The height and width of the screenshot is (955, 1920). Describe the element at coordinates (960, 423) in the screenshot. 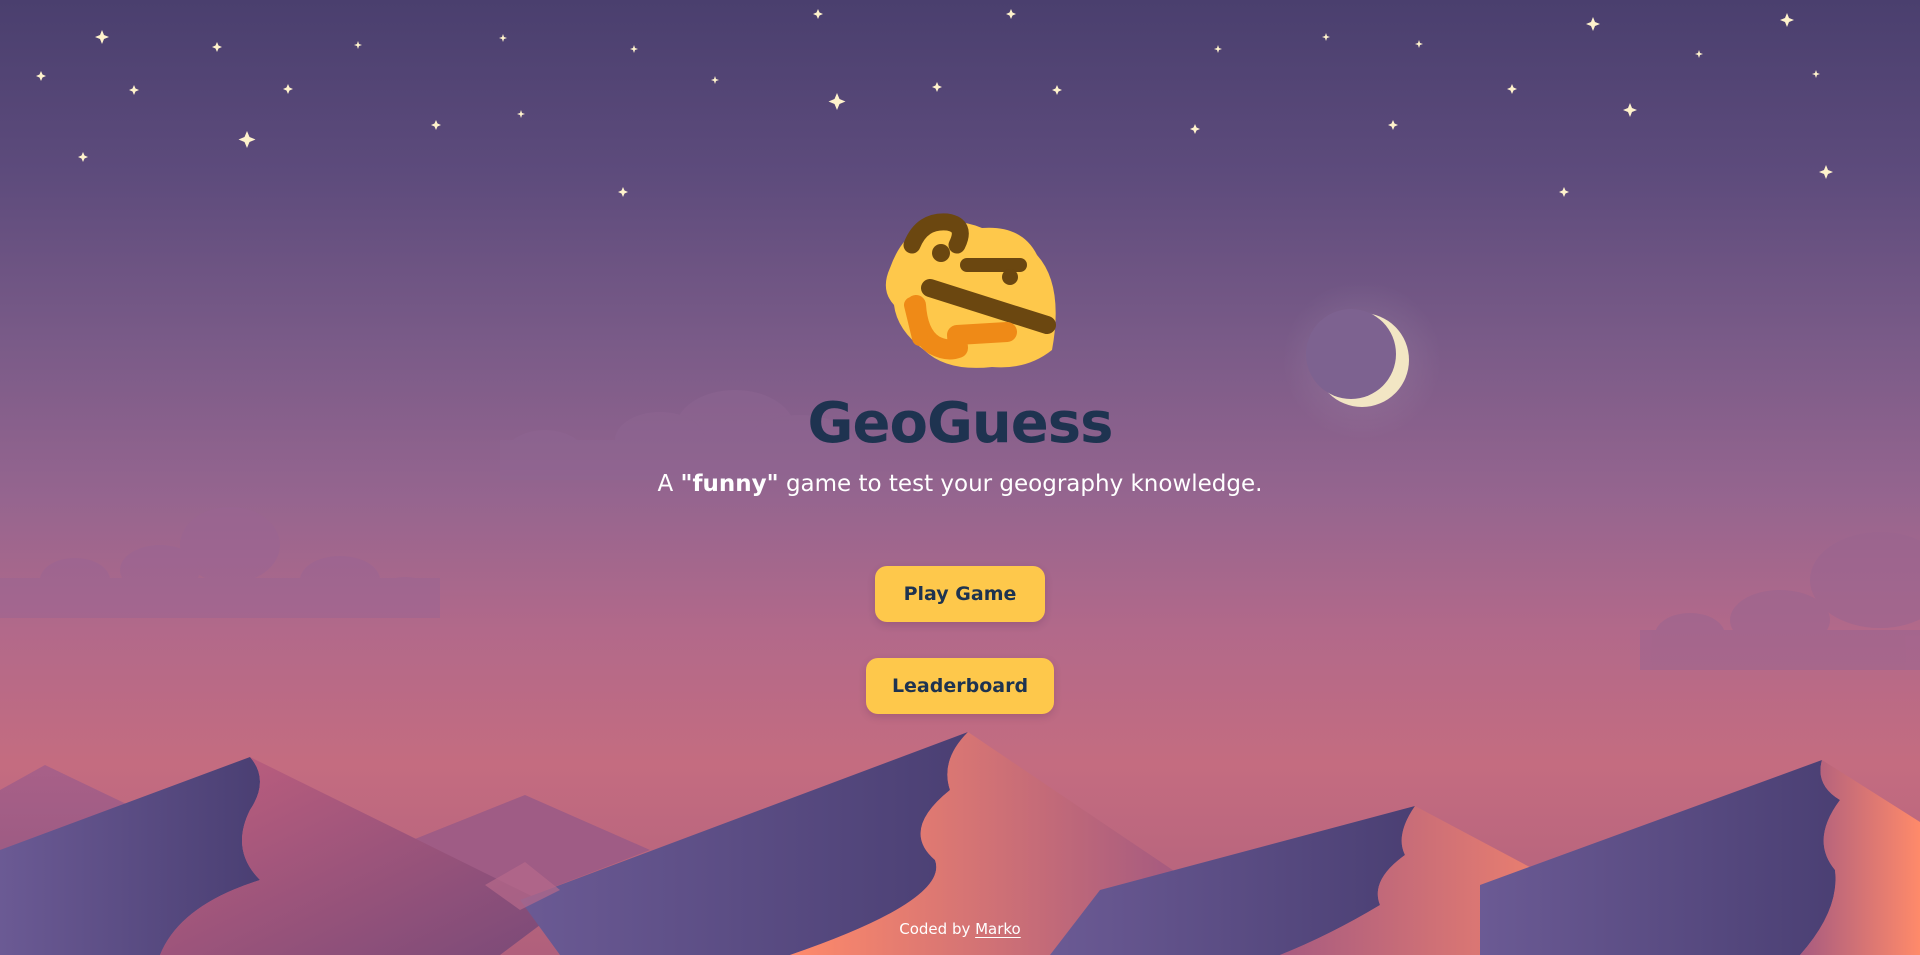

I see `game-title: GeoGuess` at that location.